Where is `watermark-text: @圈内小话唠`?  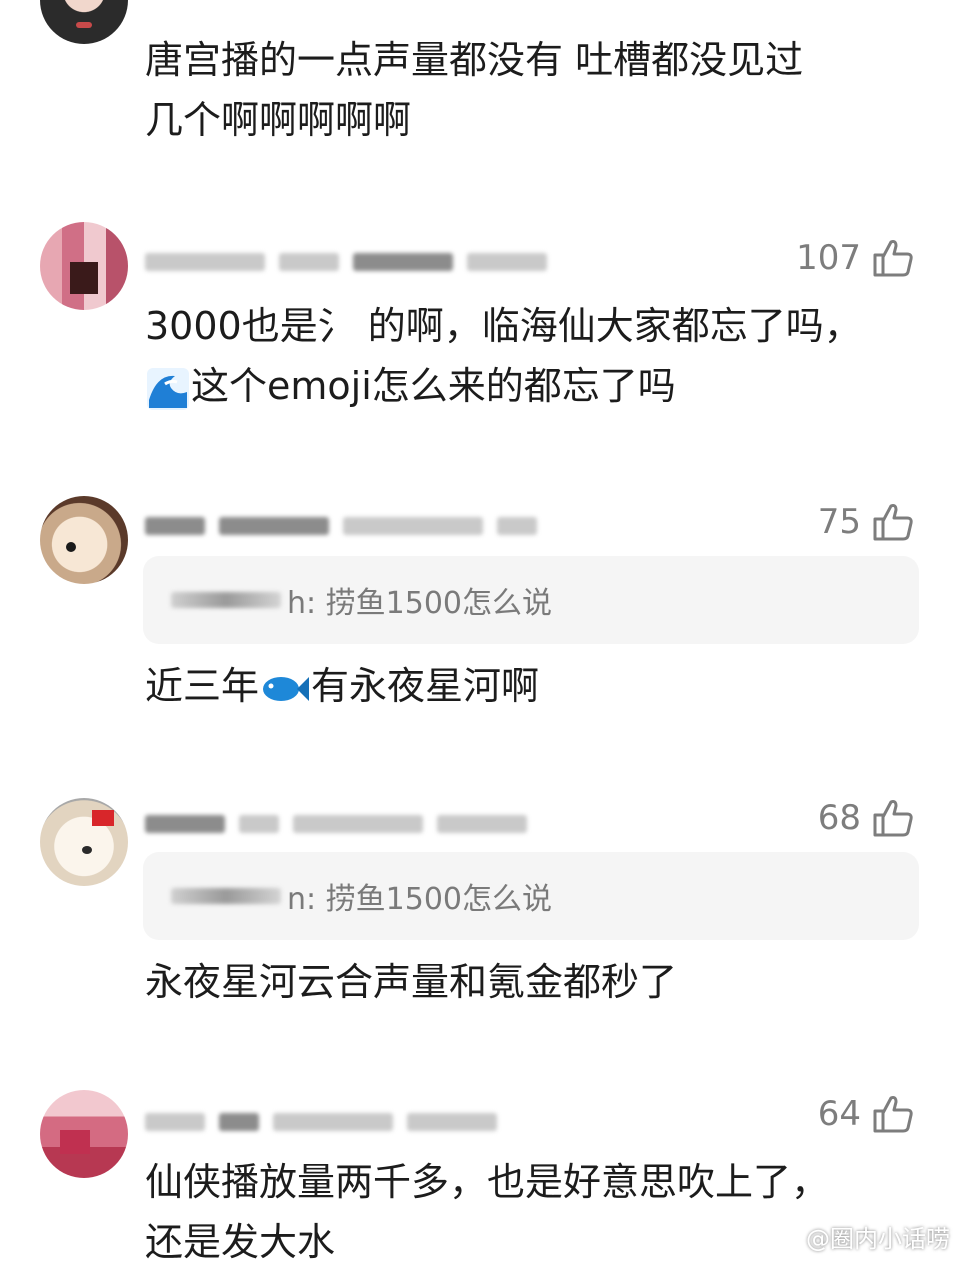
watermark-text: @圈内小话唠 is located at coordinates (878, 1239).